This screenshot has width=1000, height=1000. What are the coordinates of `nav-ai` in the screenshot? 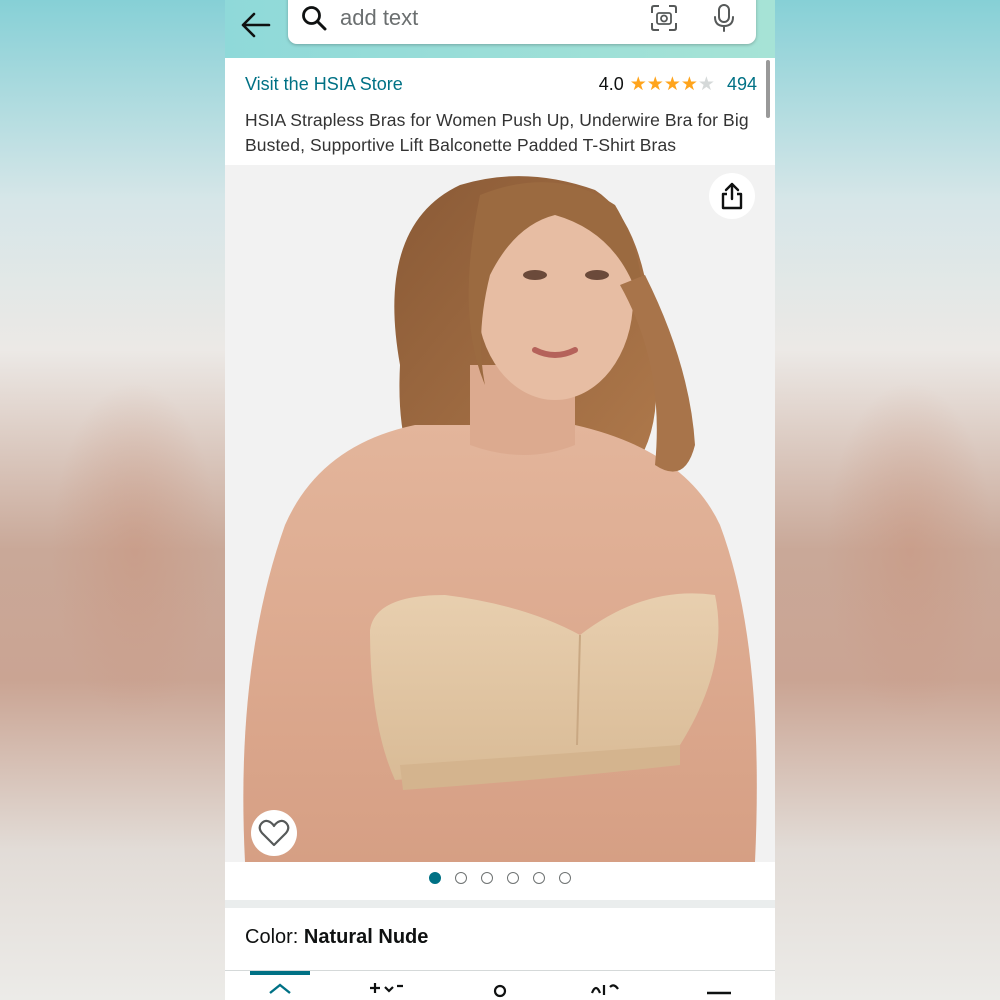 It's located at (387, 990).